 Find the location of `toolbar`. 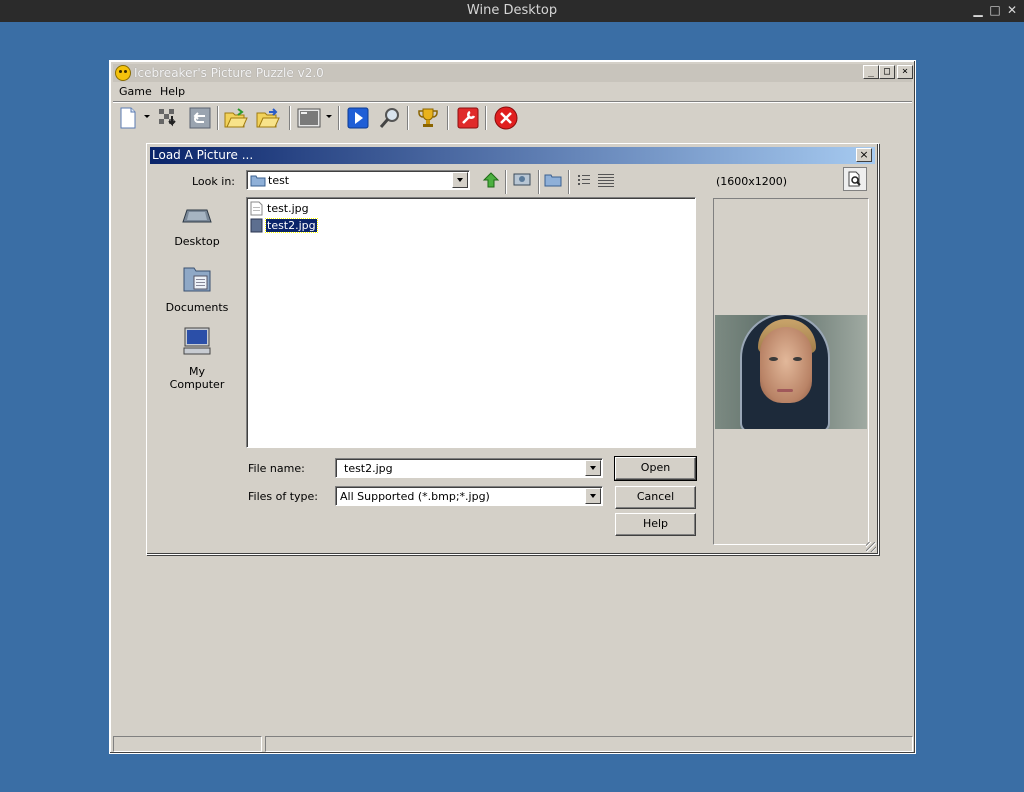

toolbar is located at coordinates (512, 118).